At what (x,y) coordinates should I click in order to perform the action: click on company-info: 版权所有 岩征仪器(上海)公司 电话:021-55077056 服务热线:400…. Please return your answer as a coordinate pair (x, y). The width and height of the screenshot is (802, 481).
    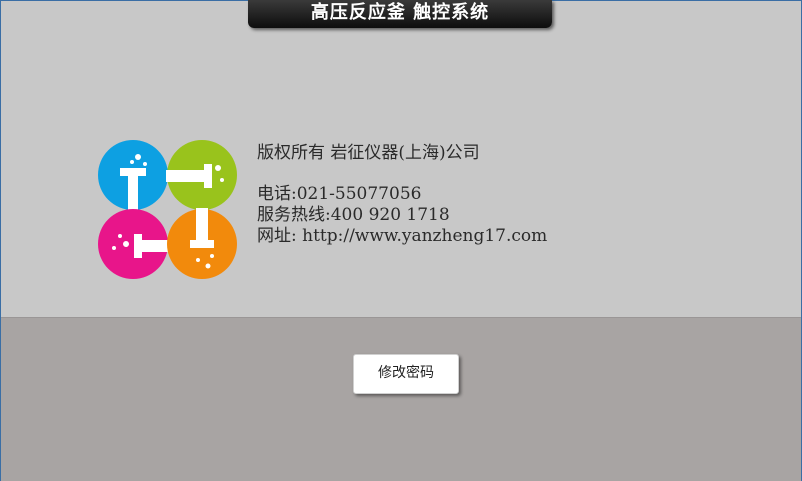
    Looking at the image, I should click on (402, 195).